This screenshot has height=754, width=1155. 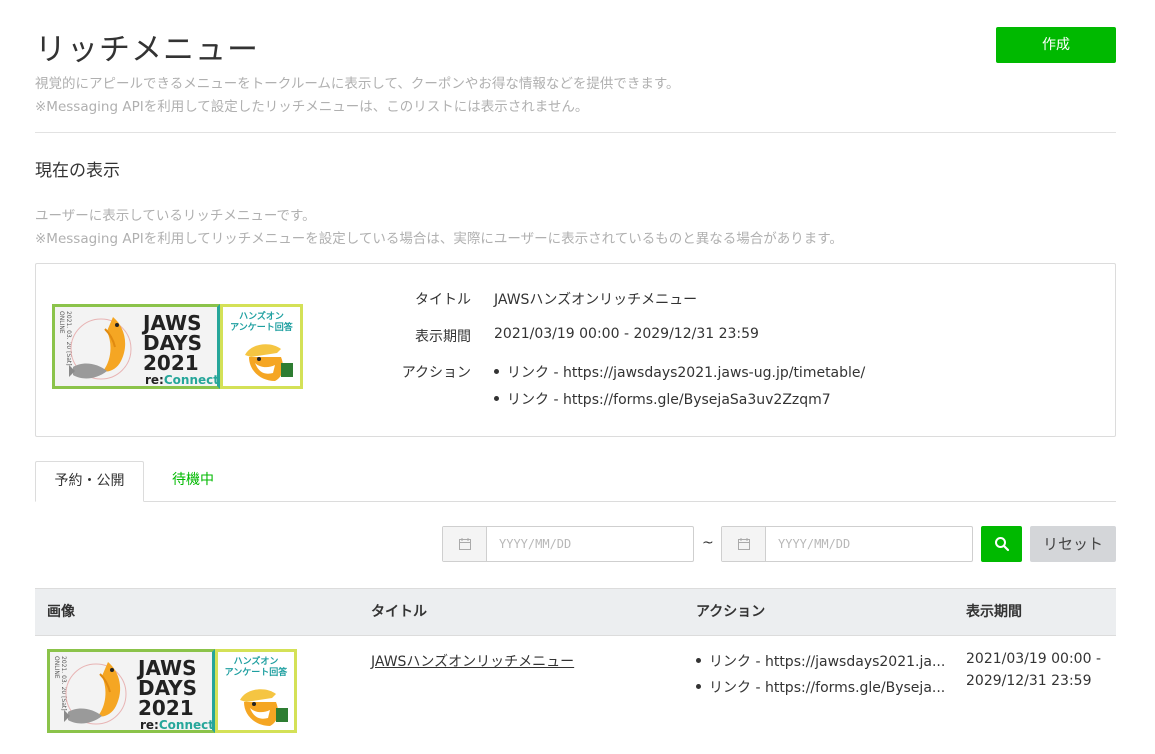 What do you see at coordinates (436, 373) in the screenshot?
I see `action-label: アクション` at bounding box center [436, 373].